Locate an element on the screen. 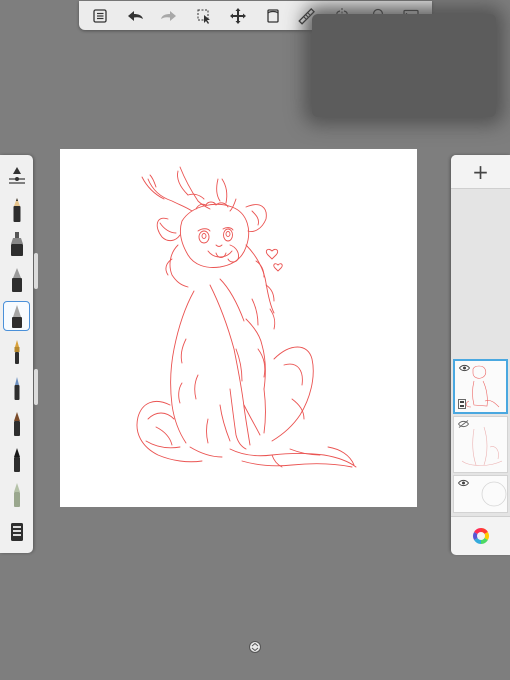 This screenshot has height=680, width=510. brush-palette-handle-lower is located at coordinates (36, 387).